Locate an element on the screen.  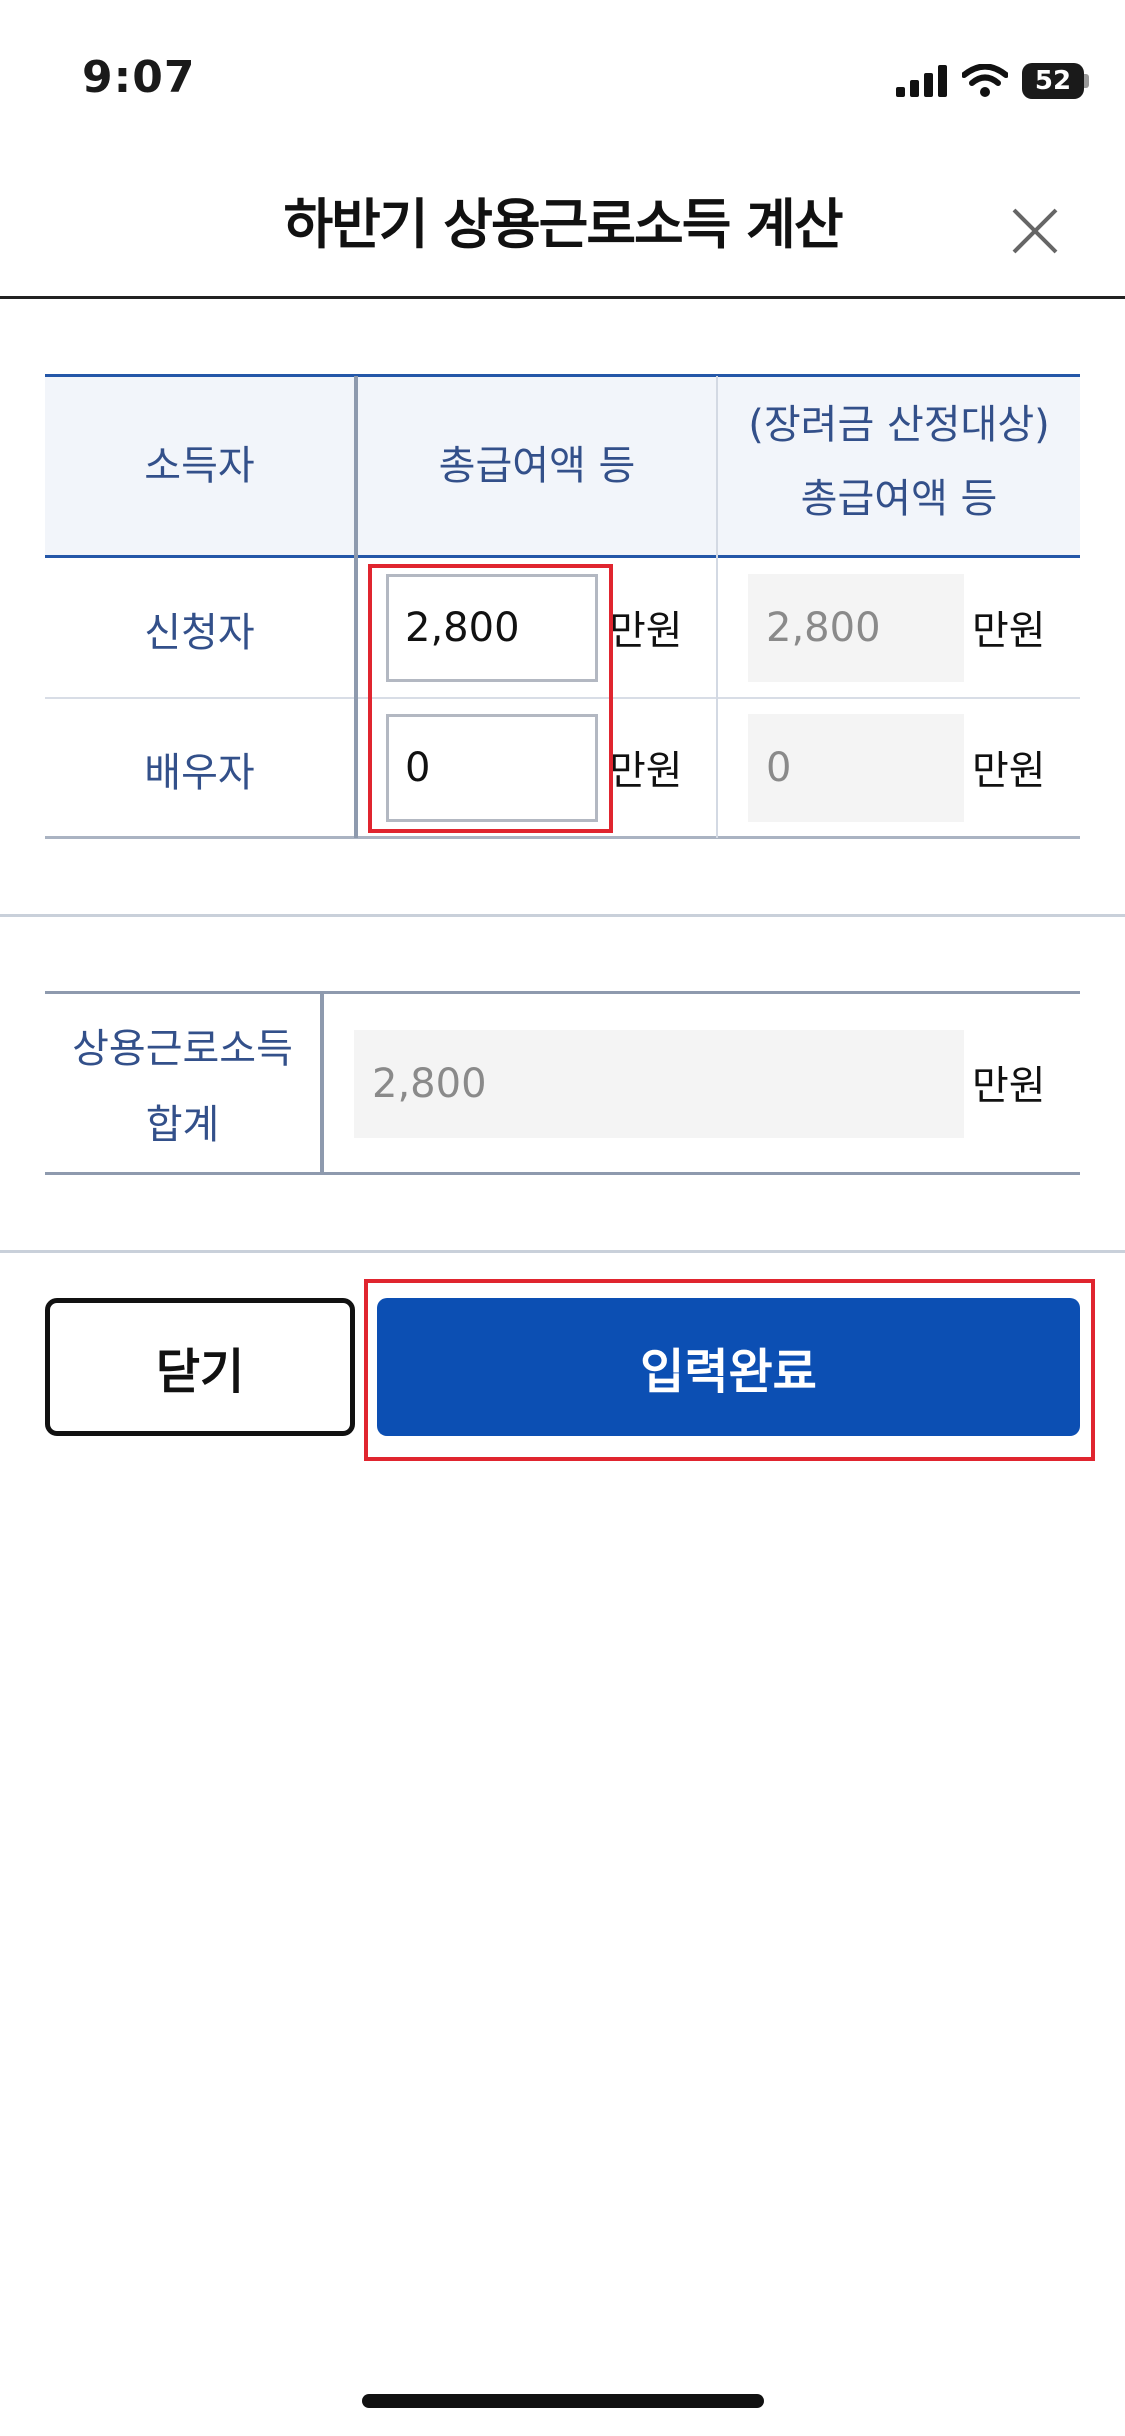
header-eligible-line2: 총급여액 등 is located at coordinates (899, 499).